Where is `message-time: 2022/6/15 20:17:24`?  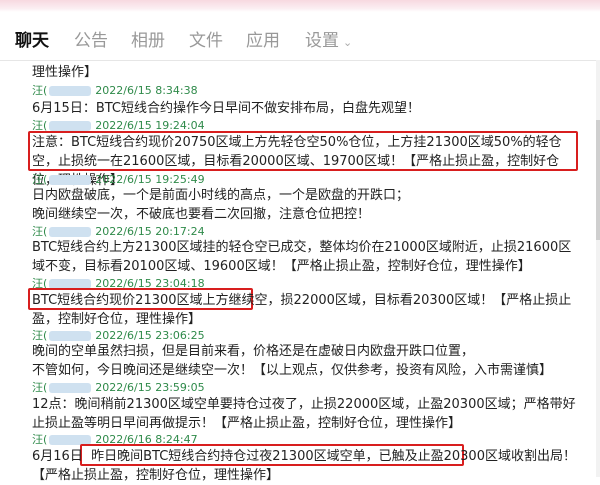 message-time: 2022/6/15 20:17:24 is located at coordinates (150, 231).